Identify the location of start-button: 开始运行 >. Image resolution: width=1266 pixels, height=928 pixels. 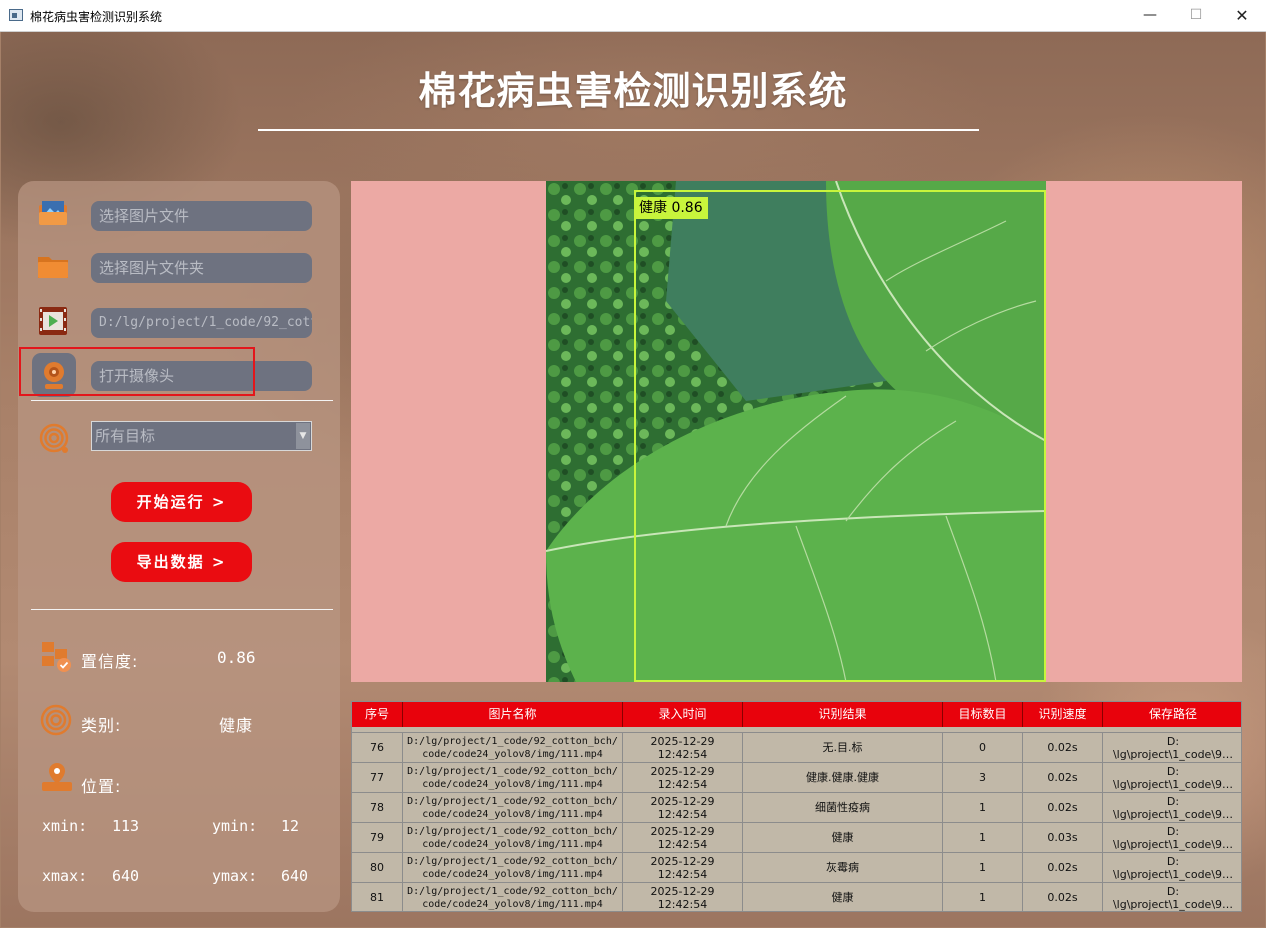
(181, 502).